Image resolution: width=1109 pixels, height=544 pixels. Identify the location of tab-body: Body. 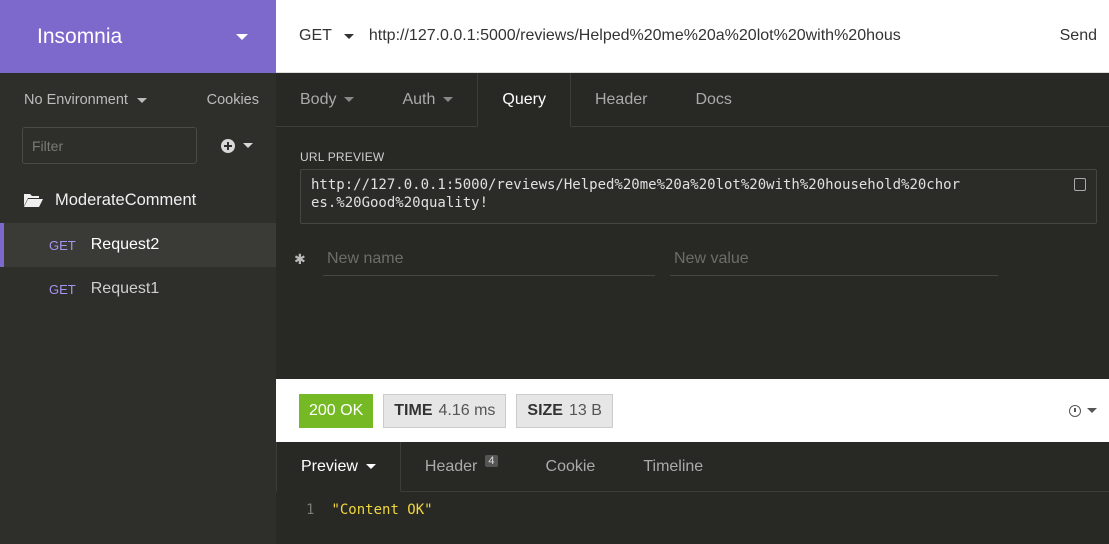
(327, 99).